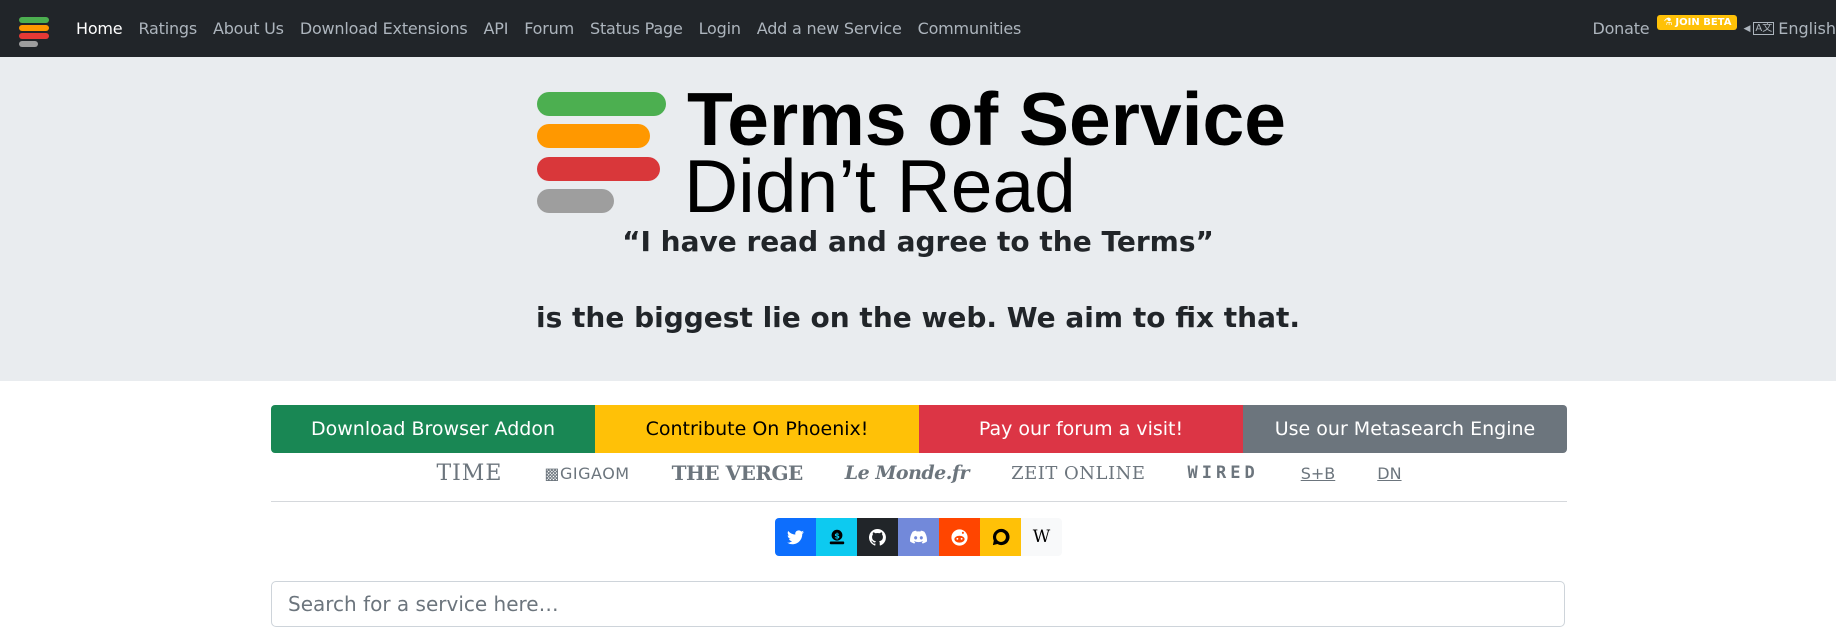 The height and width of the screenshot is (640, 1836). Describe the element at coordinates (1747, 28) in the screenshot. I see `caret-left-icon: ◀` at that location.